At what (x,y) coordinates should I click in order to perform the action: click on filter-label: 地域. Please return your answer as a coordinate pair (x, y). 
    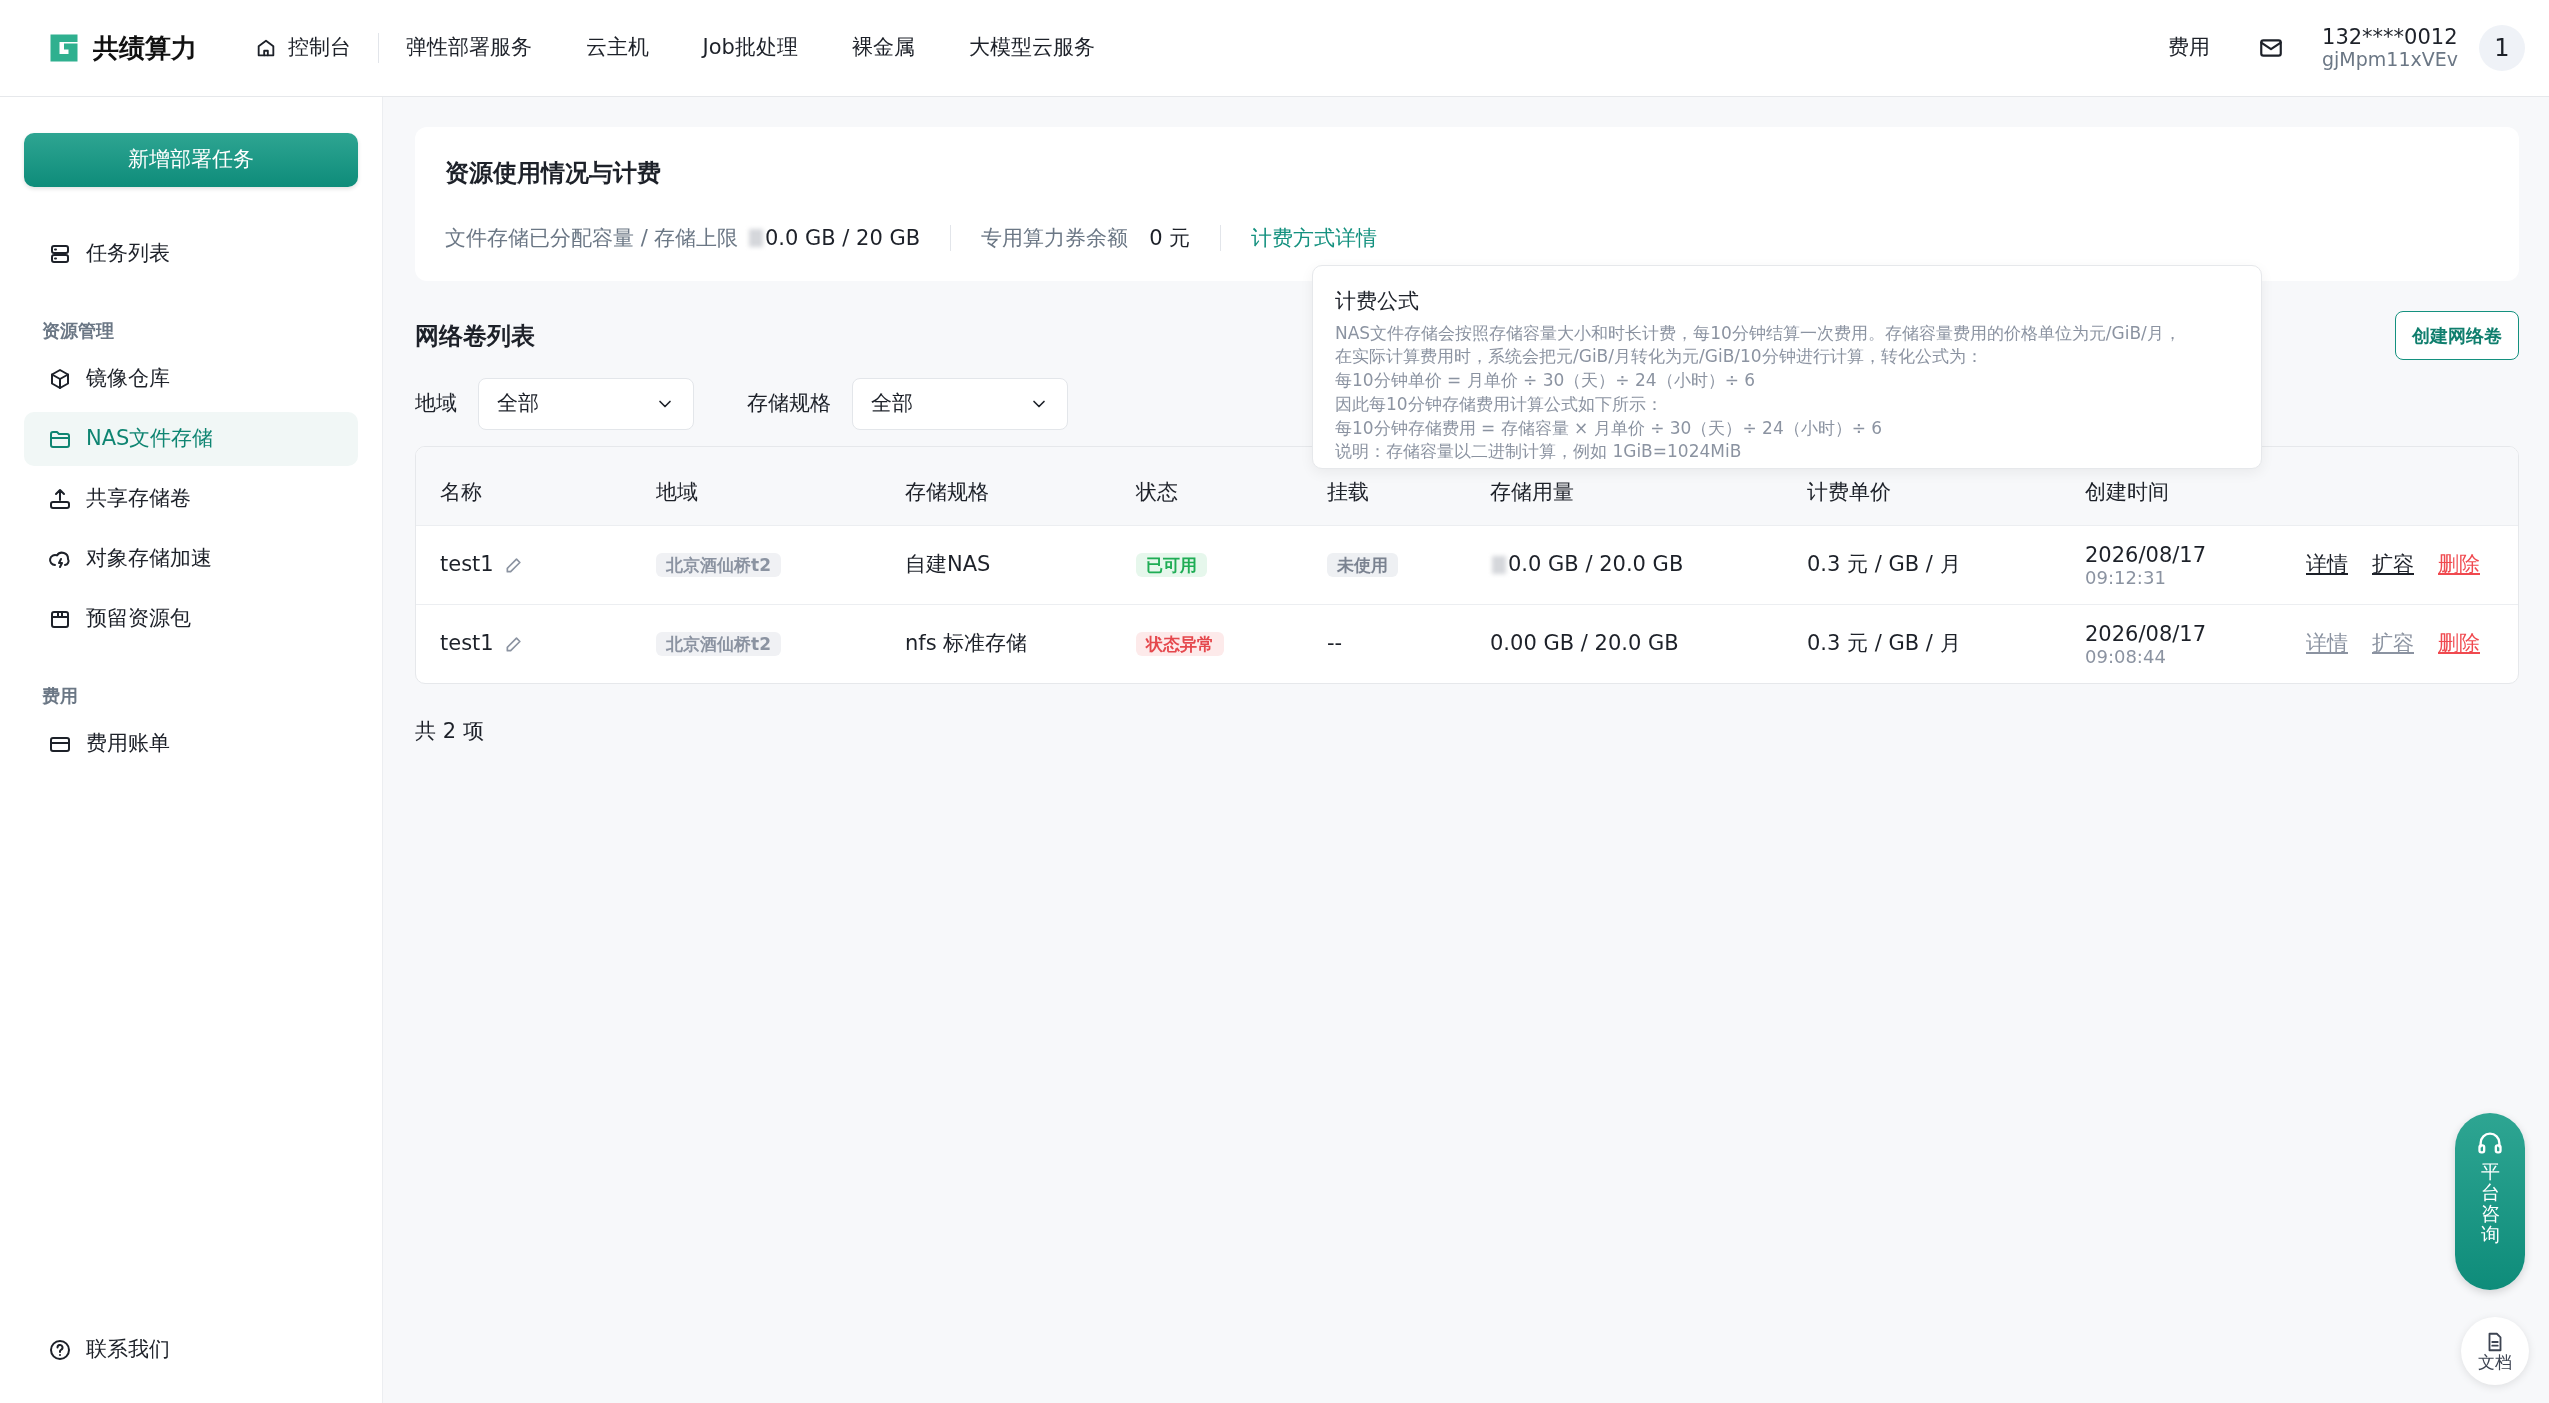
    Looking at the image, I should click on (436, 404).